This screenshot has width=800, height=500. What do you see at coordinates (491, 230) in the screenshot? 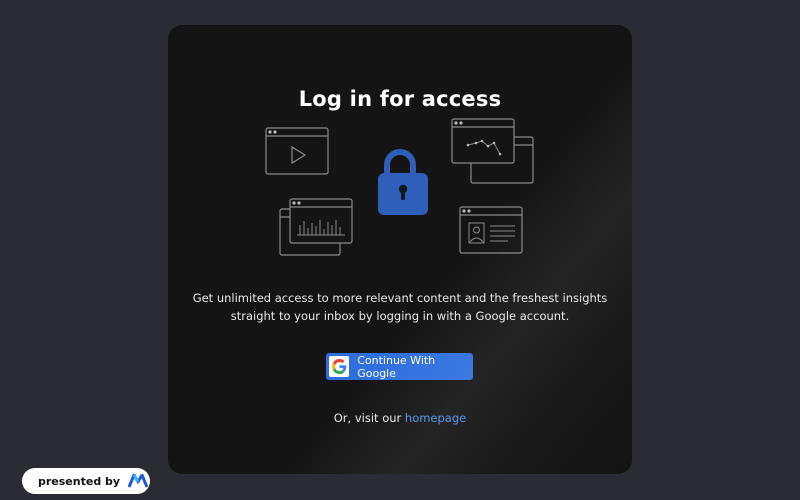
I see `profile-window-icon` at bounding box center [491, 230].